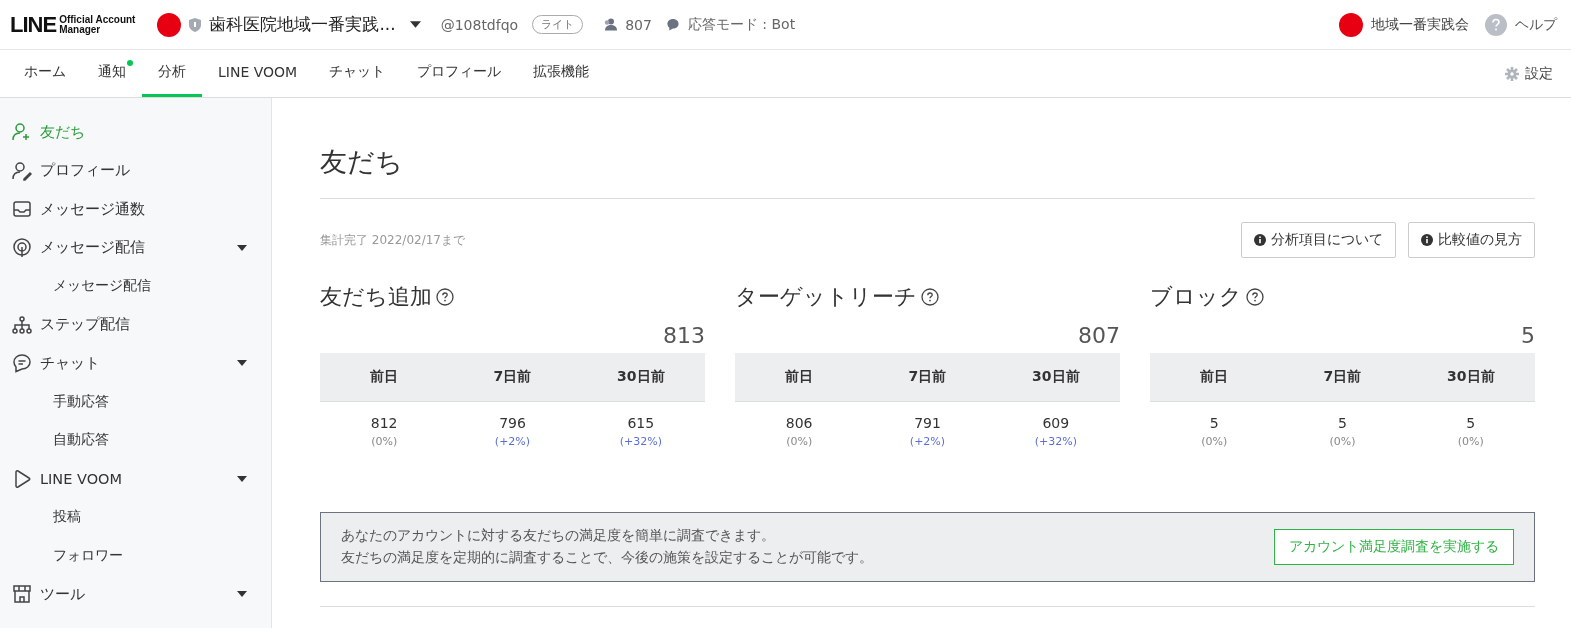 This screenshot has width=1571, height=628. Describe the element at coordinates (1536, 24) in the screenshot. I see `help-link: ヘルプ` at that location.